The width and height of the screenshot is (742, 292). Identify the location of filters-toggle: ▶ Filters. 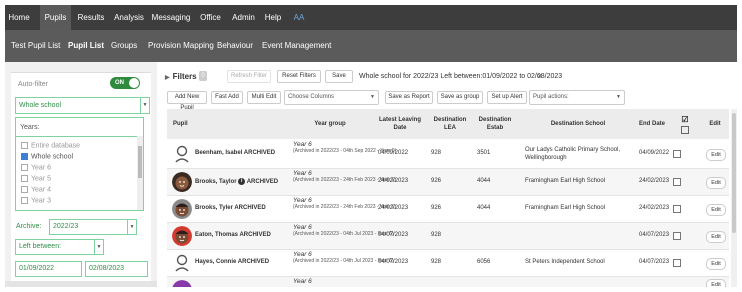
(181, 76).